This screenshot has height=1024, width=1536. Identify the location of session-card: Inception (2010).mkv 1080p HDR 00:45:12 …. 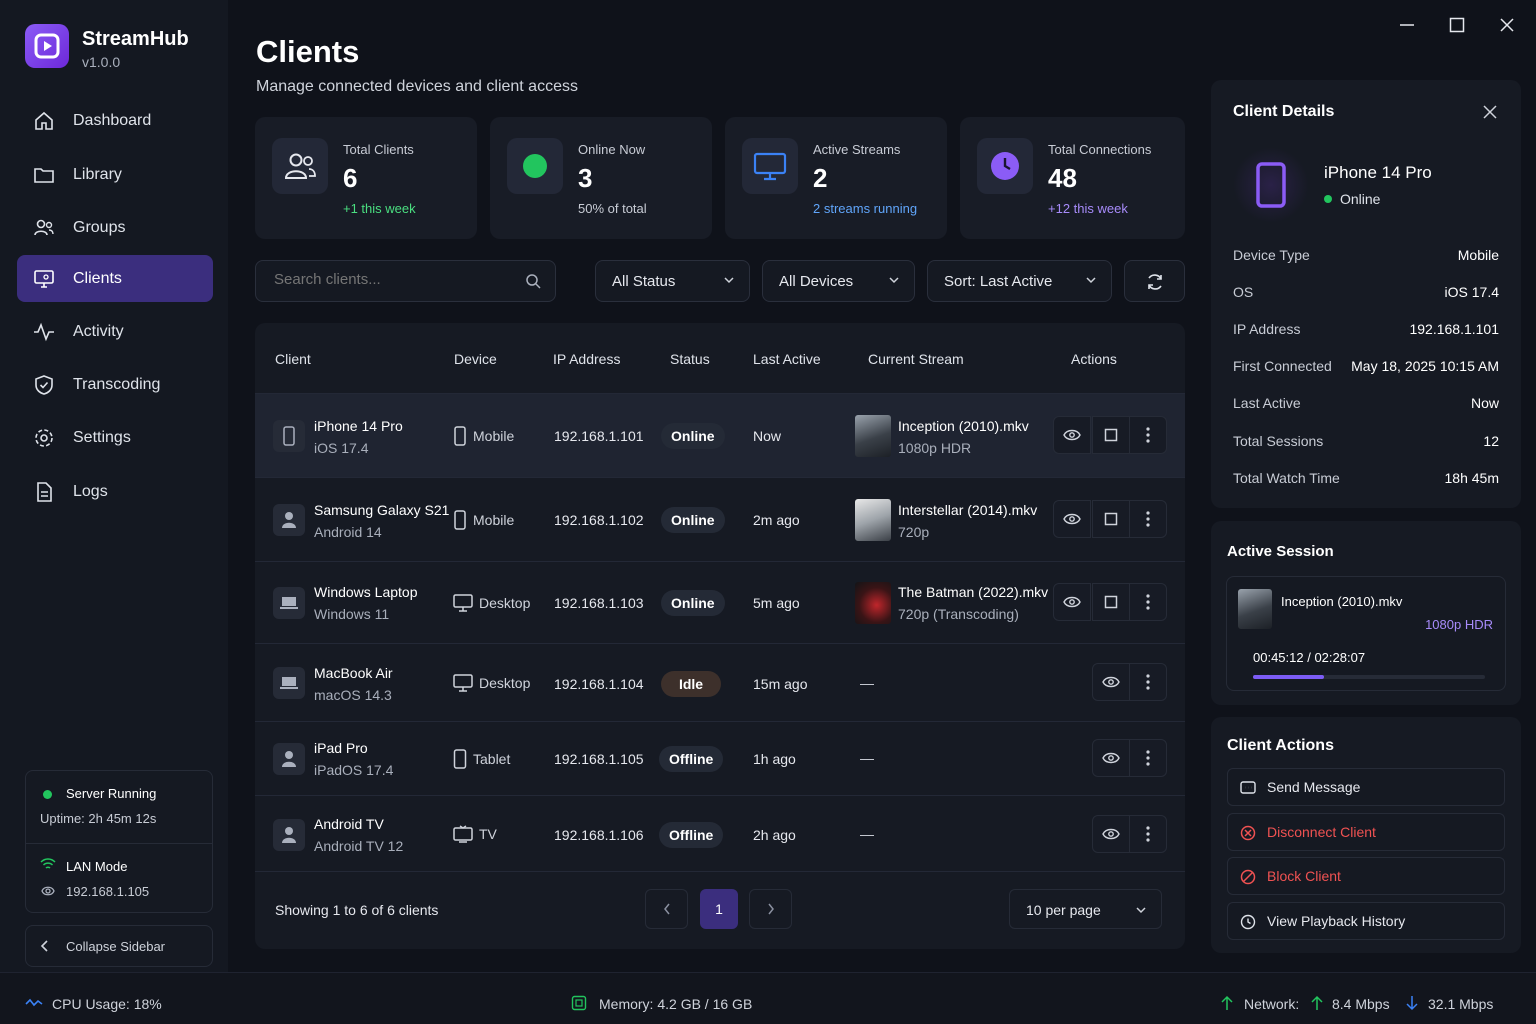
(1366, 633).